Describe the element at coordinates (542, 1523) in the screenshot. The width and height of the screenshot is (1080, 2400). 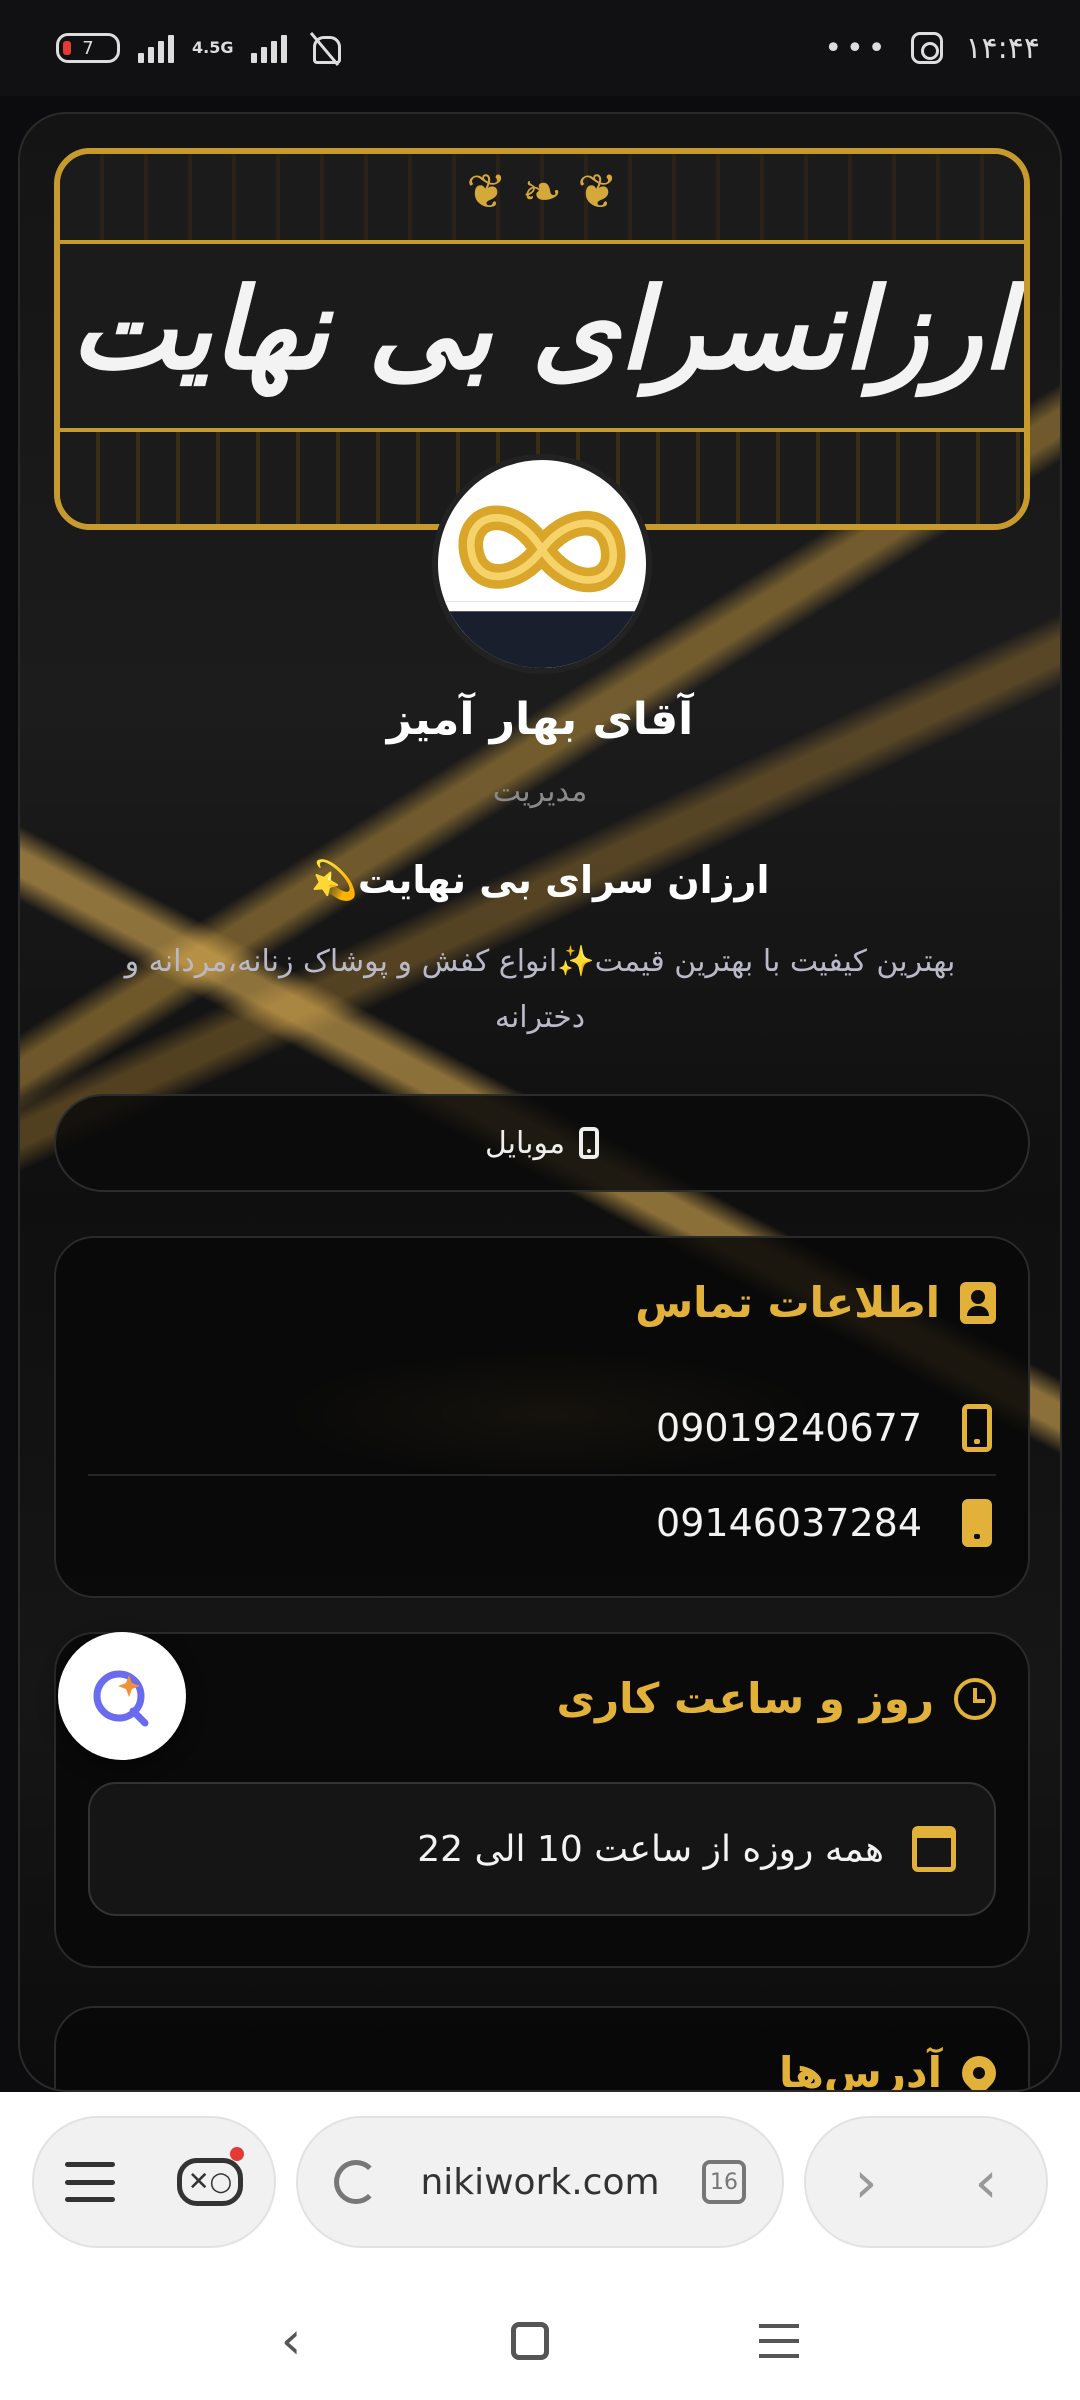
I see `phone-row-2: 09146037284` at that location.